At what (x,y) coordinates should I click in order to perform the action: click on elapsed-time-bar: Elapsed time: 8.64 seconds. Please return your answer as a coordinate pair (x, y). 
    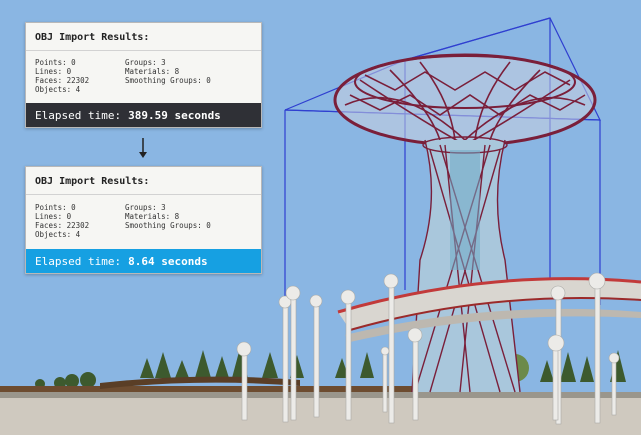
    Looking at the image, I should click on (143, 261).